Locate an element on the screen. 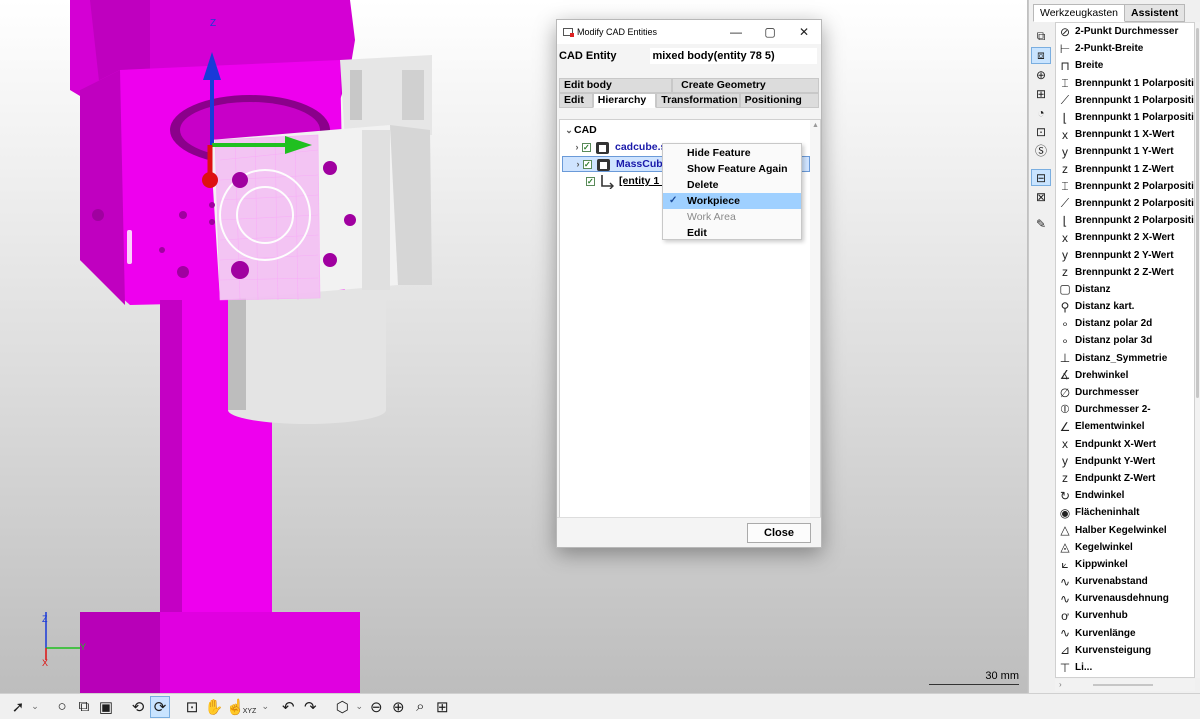 This screenshot has width=1200, height=719. close-window-button: ✕ is located at coordinates (804, 32).